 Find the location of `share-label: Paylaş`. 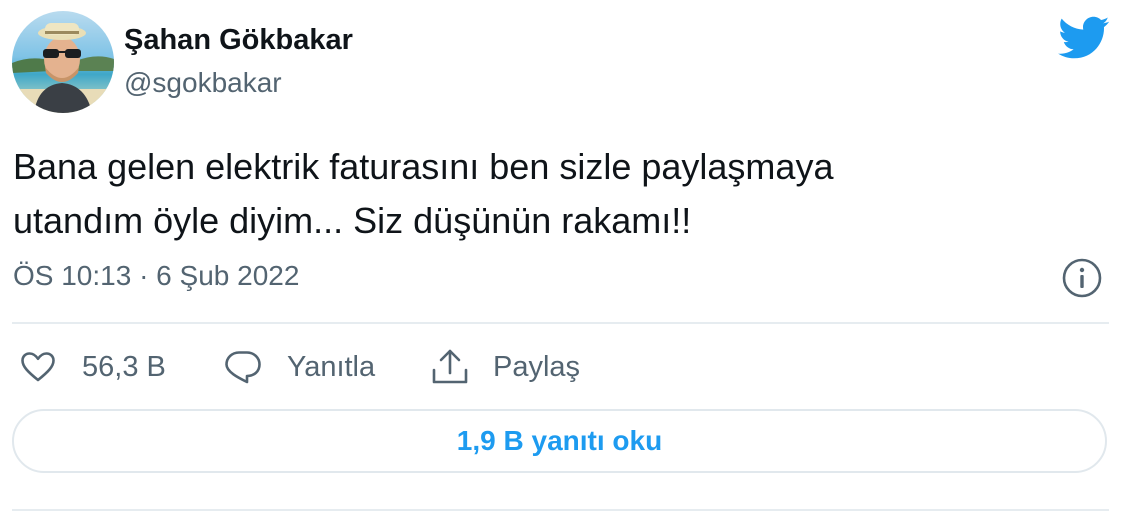

share-label: Paylaş is located at coordinates (537, 366).